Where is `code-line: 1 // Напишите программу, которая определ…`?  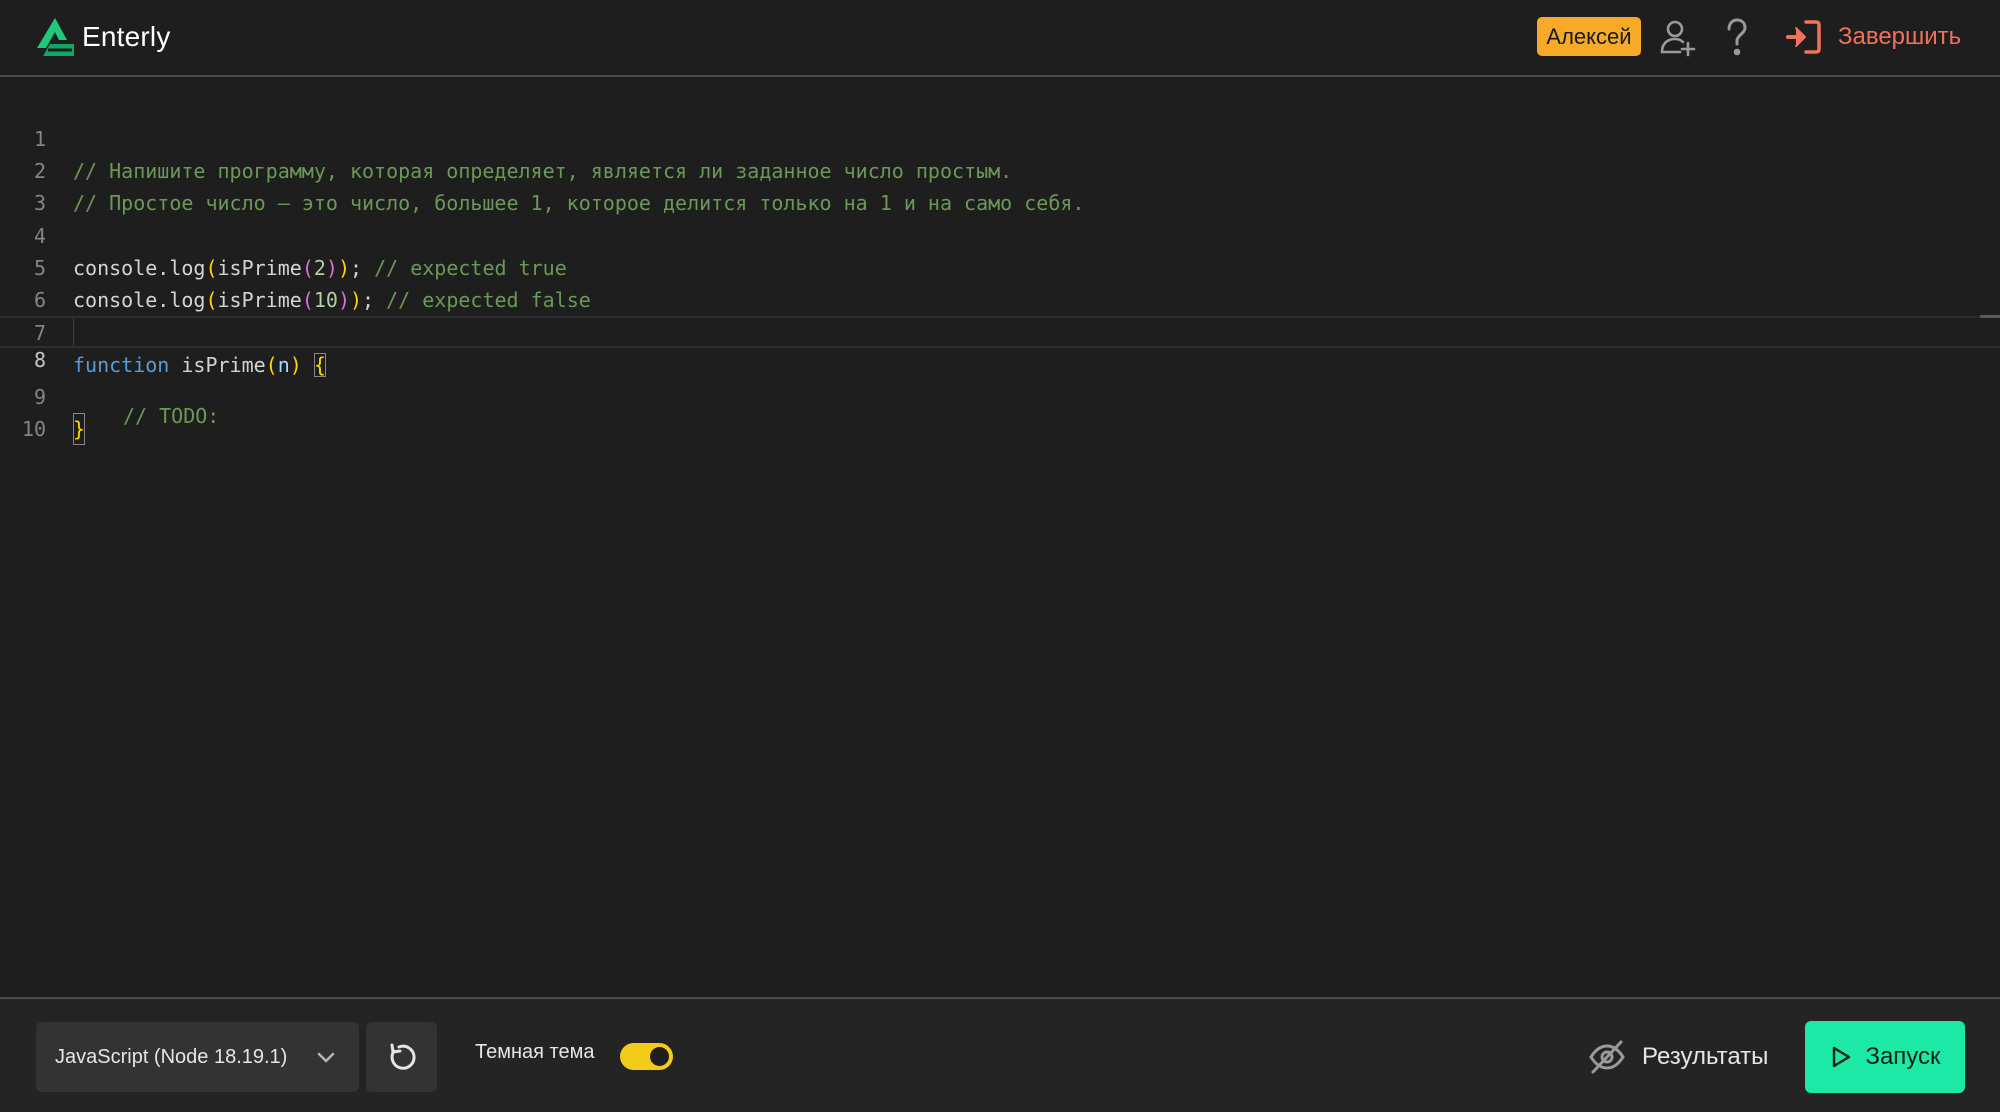 code-line: 1 // Напишите программу, которая определ… is located at coordinates (1000, 137).